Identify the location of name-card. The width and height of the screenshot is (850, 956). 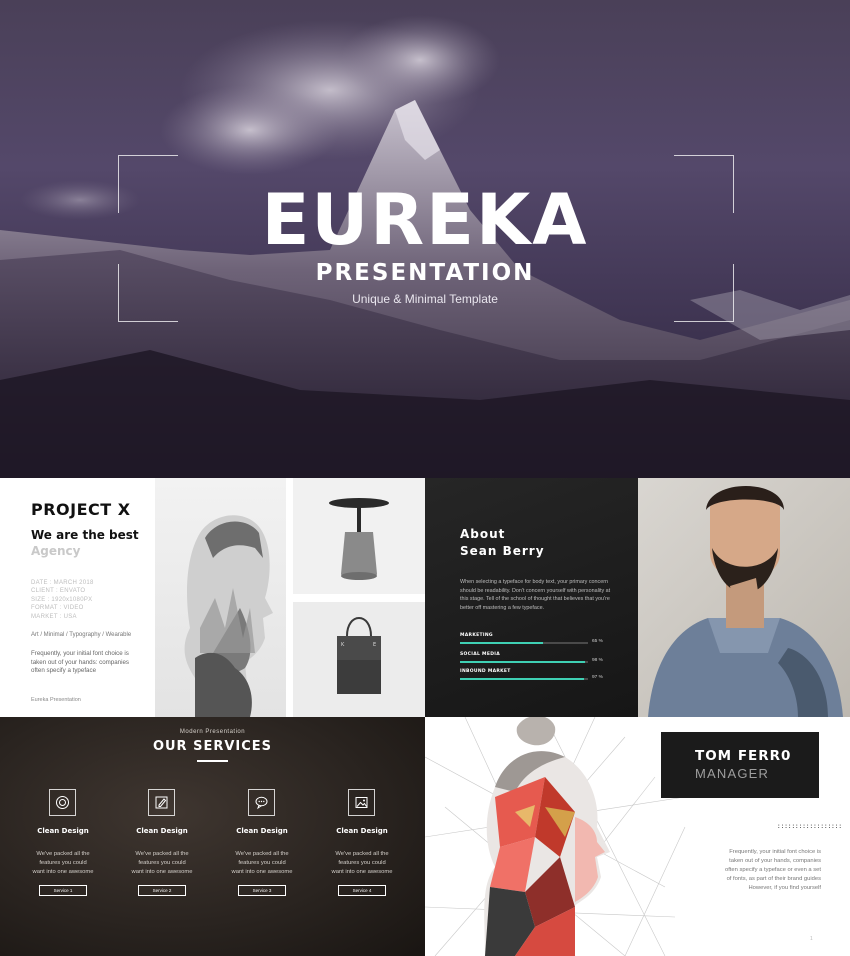
(740, 765).